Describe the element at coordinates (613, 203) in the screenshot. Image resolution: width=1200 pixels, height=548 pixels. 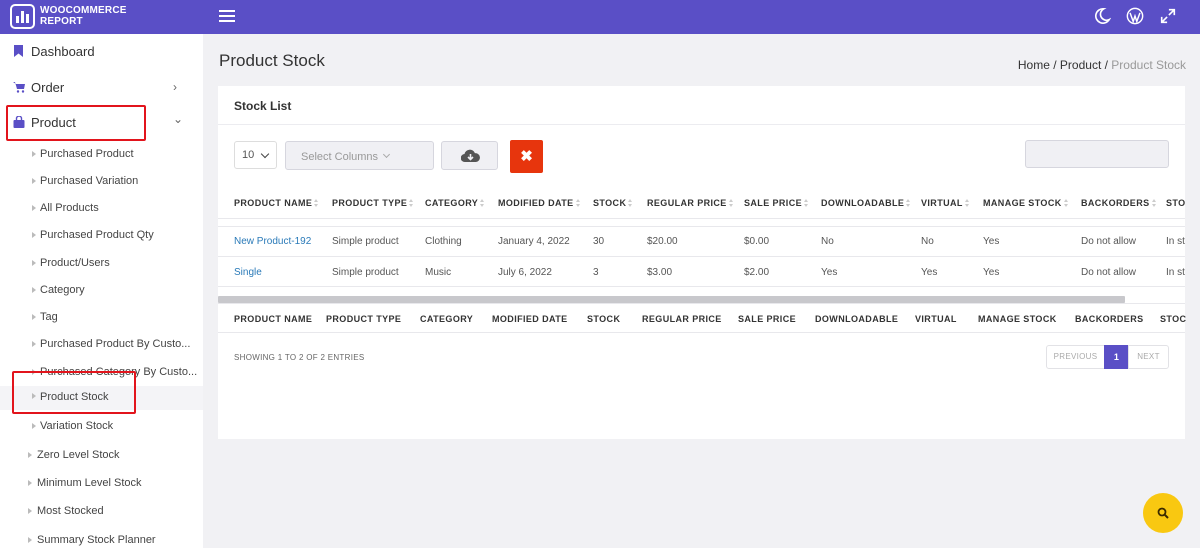
I see `column-header: STOCK` at that location.